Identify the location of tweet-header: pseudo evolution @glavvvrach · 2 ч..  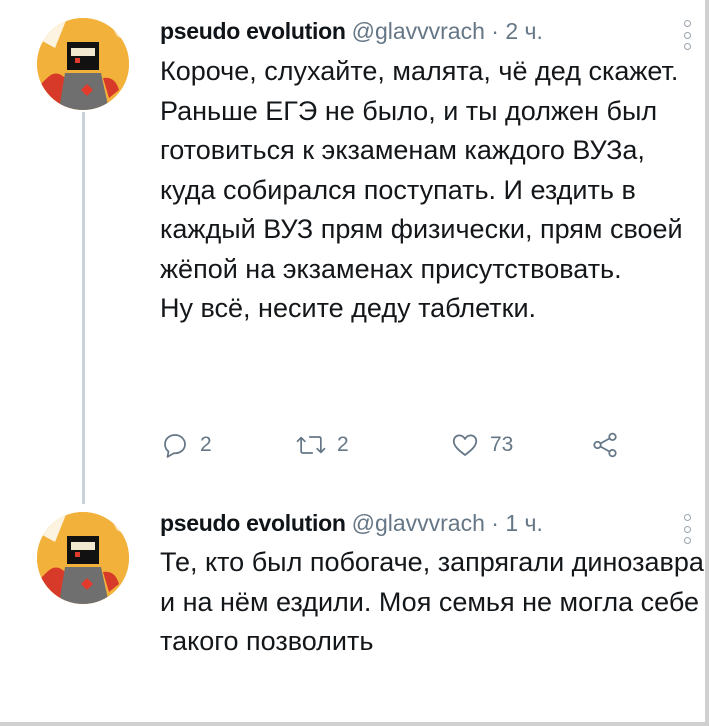
(351, 31).